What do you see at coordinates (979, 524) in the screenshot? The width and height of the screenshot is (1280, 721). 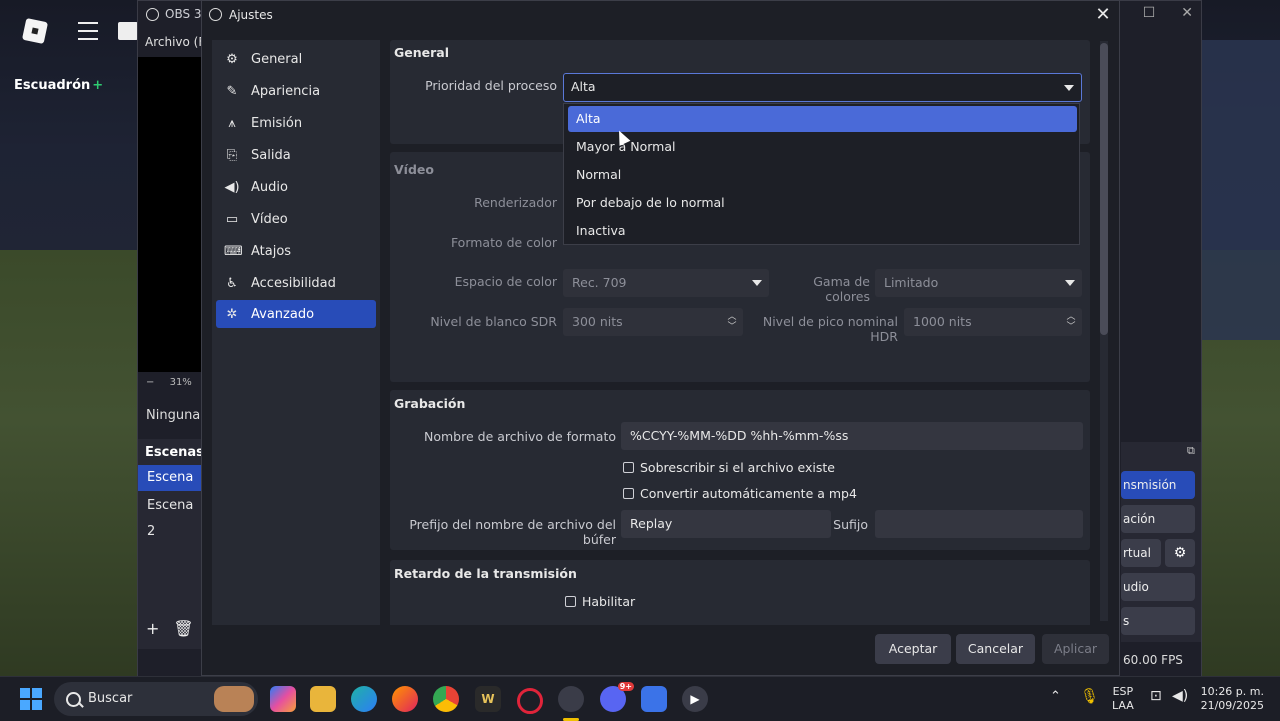 I see `suffix-input` at bounding box center [979, 524].